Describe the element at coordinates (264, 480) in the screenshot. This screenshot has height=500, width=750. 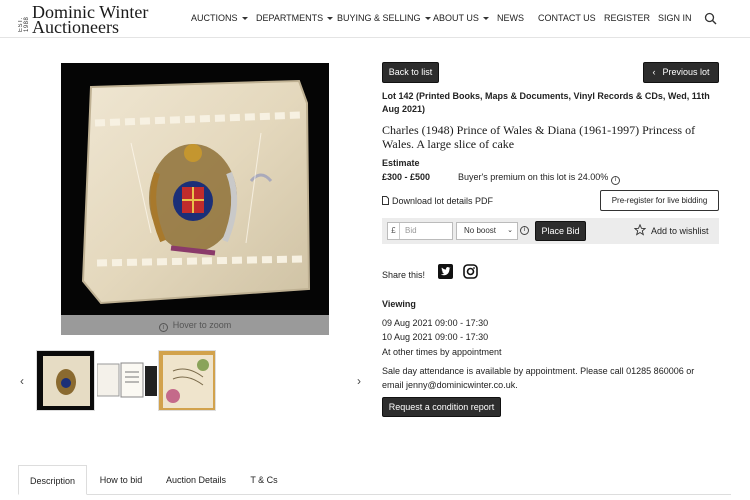
I see `tab-terms: T & Cs` at that location.